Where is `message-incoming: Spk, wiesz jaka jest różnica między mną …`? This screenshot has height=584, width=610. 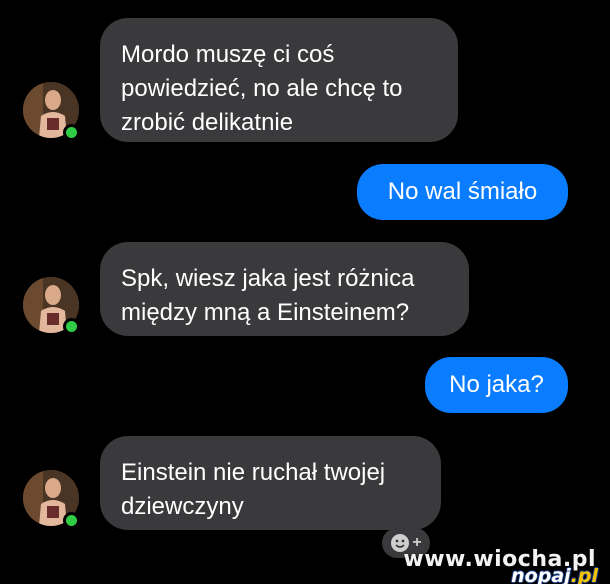 message-incoming: Spk, wiesz jaka jest różnica między mną … is located at coordinates (284, 289).